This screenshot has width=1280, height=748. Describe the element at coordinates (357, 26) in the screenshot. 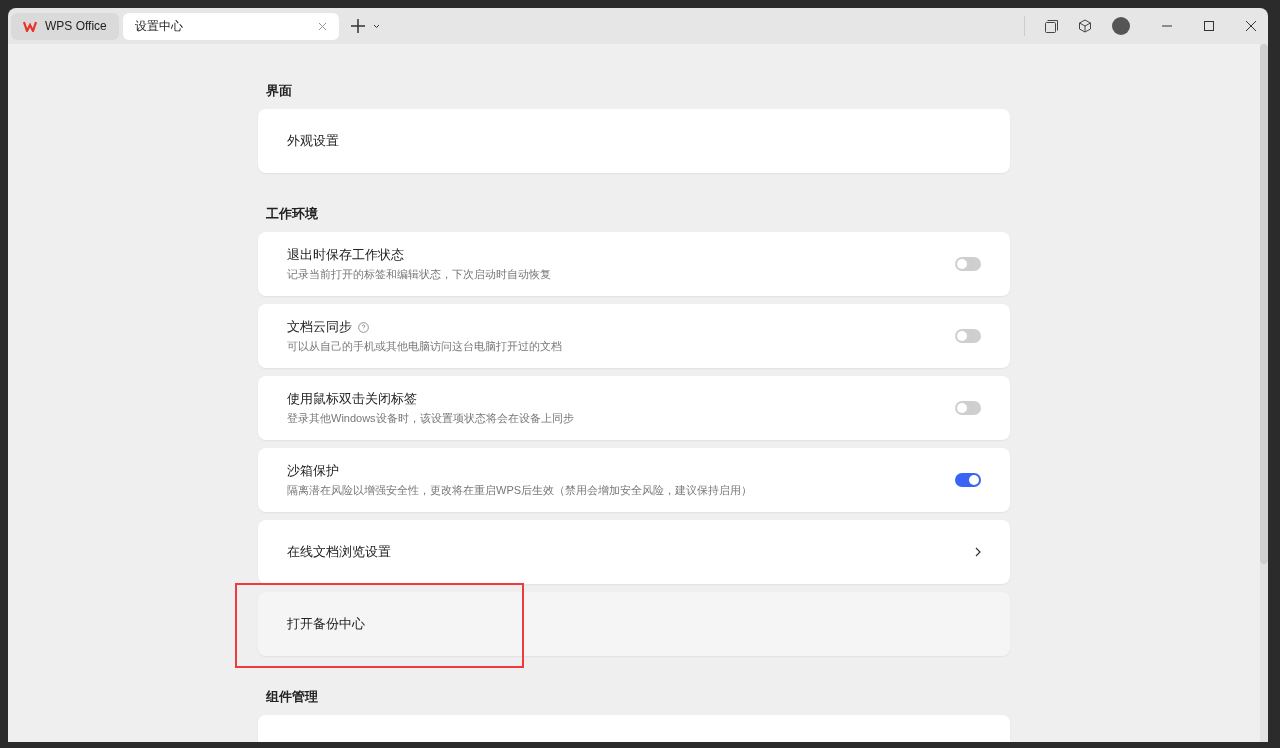

I see `plus-icon` at that location.